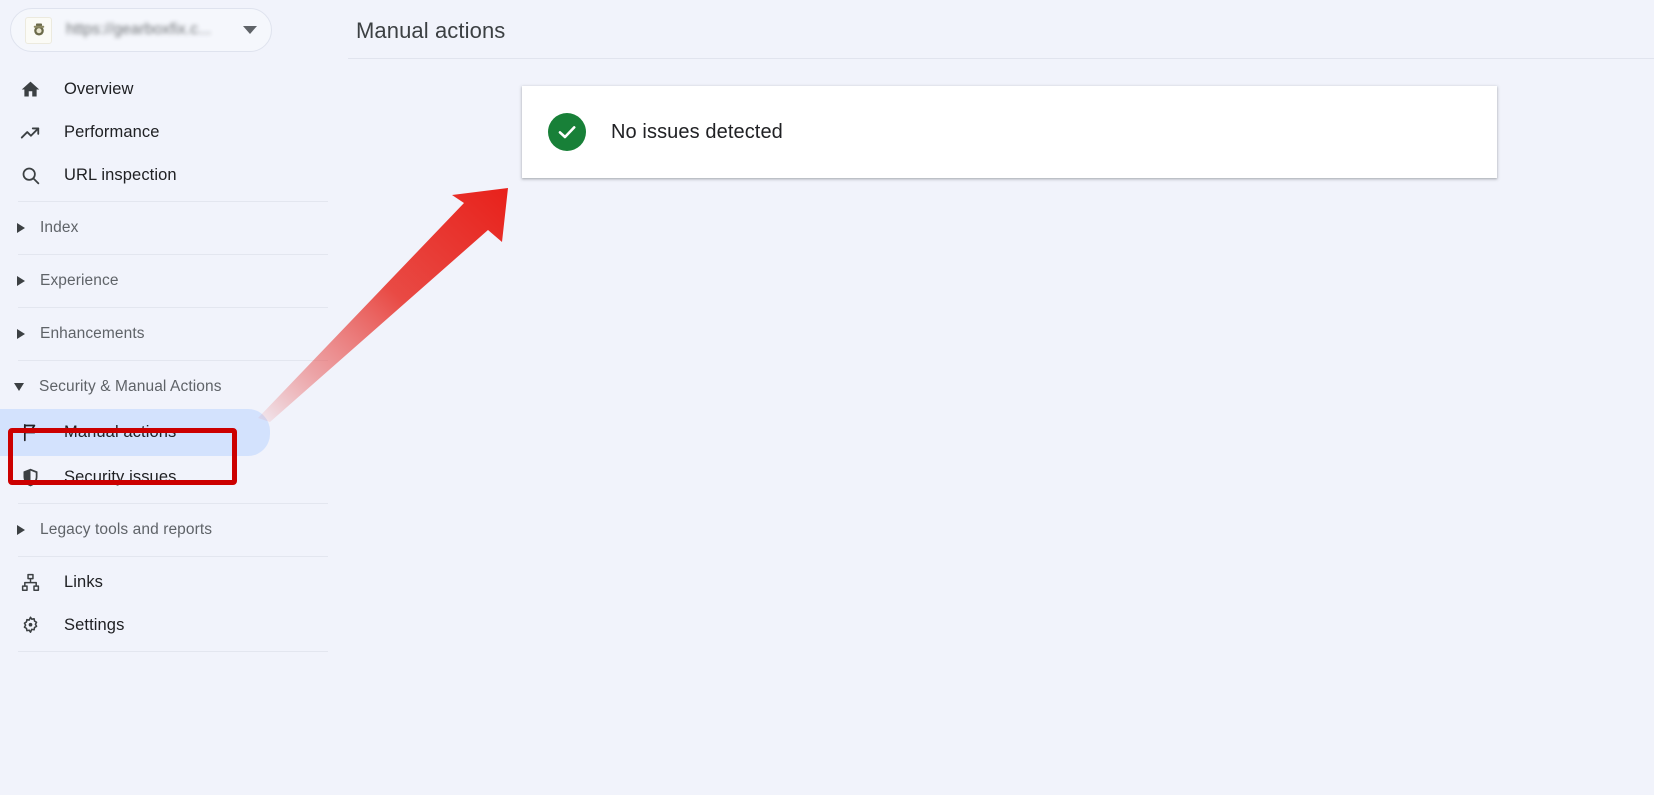  I want to click on sidebar-item-links: Links, so click(174, 582).